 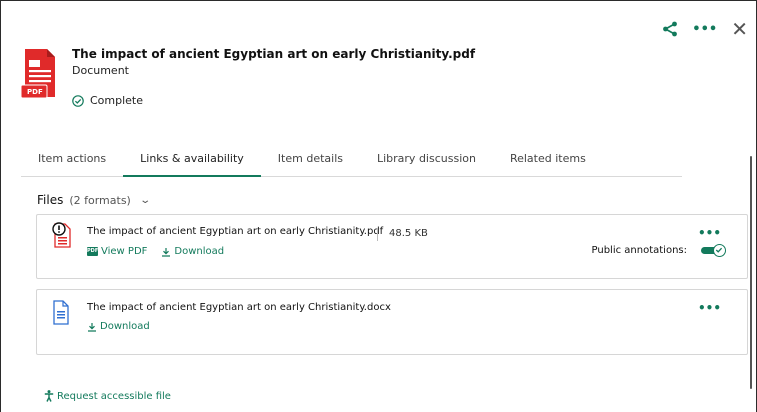 I want to click on tab-item-details: Item details, so click(x=310, y=163).